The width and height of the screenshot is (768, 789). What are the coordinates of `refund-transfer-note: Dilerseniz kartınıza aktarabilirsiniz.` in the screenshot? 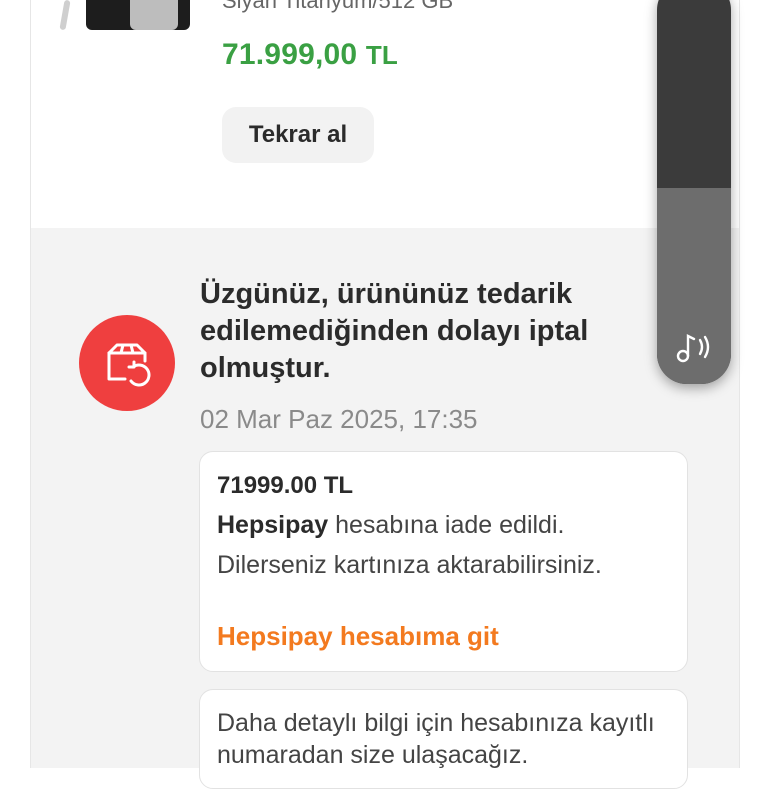 It's located at (409, 565).